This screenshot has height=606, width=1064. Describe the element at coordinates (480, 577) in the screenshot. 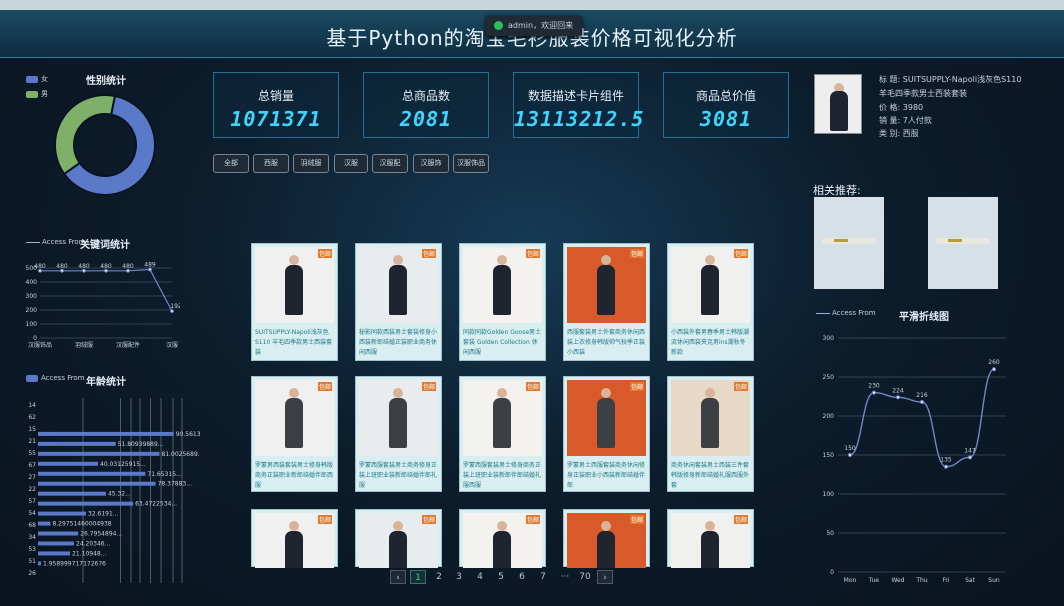

I see `page-number: 4` at that location.